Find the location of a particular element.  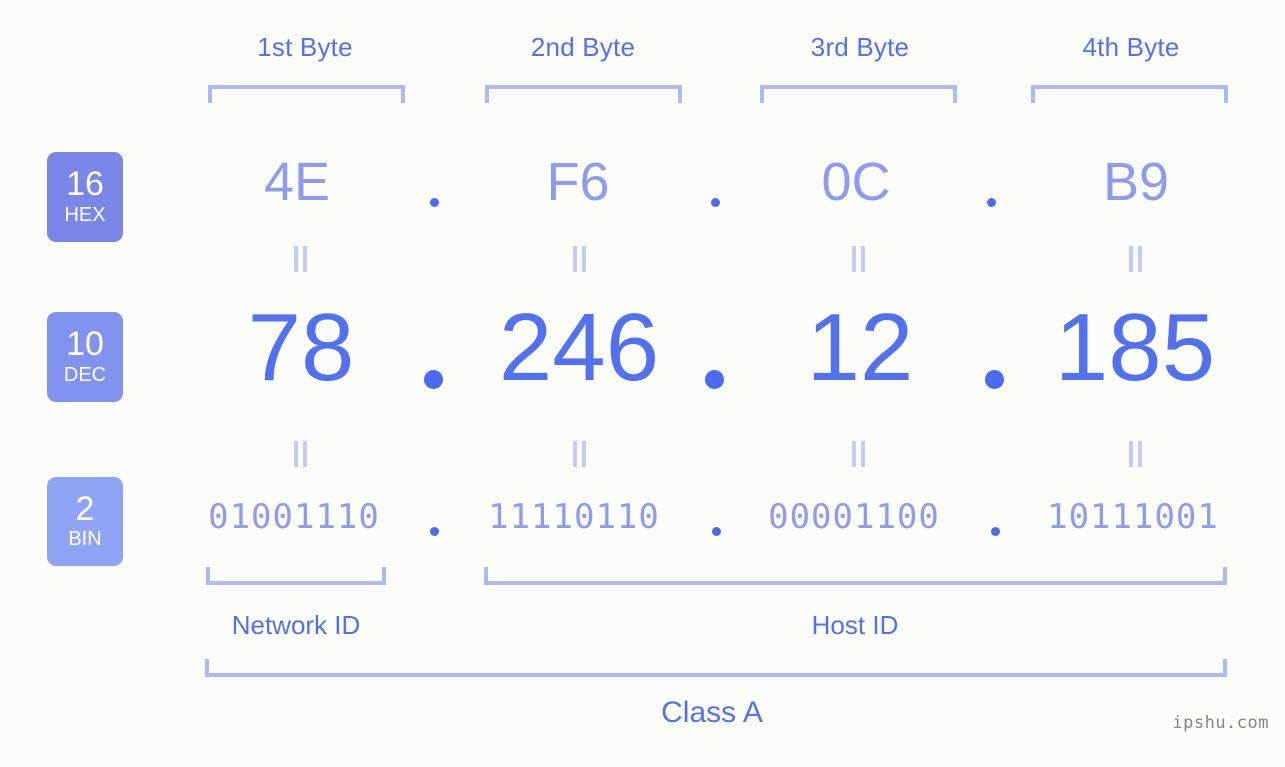

byte-header-1: 1st Byte is located at coordinates (305, 47).